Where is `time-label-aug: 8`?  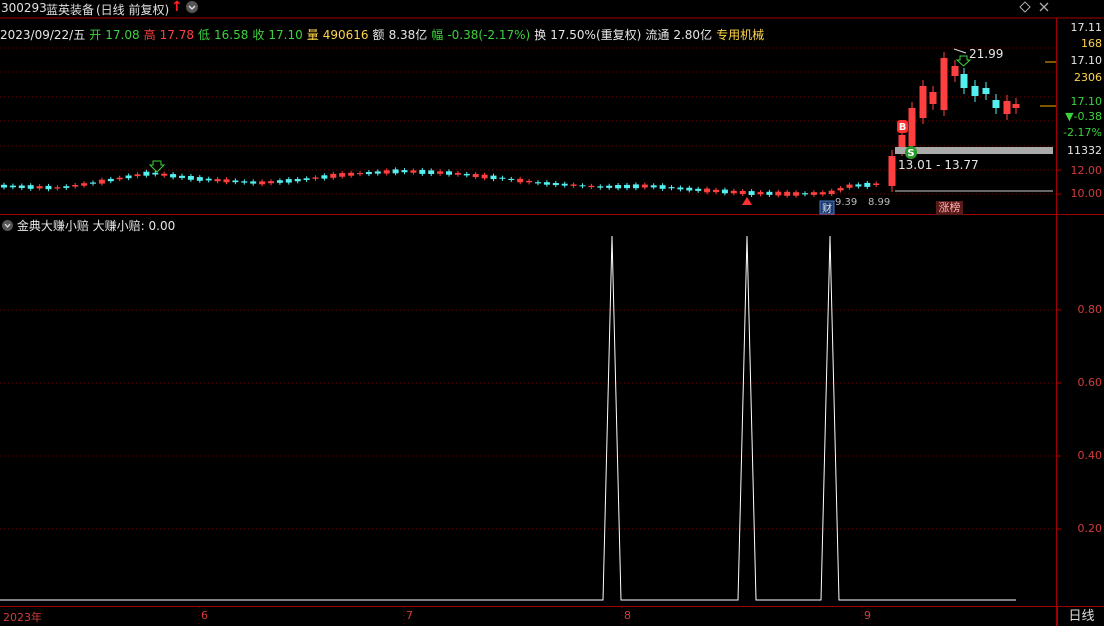 time-label-aug: 8 is located at coordinates (627, 615).